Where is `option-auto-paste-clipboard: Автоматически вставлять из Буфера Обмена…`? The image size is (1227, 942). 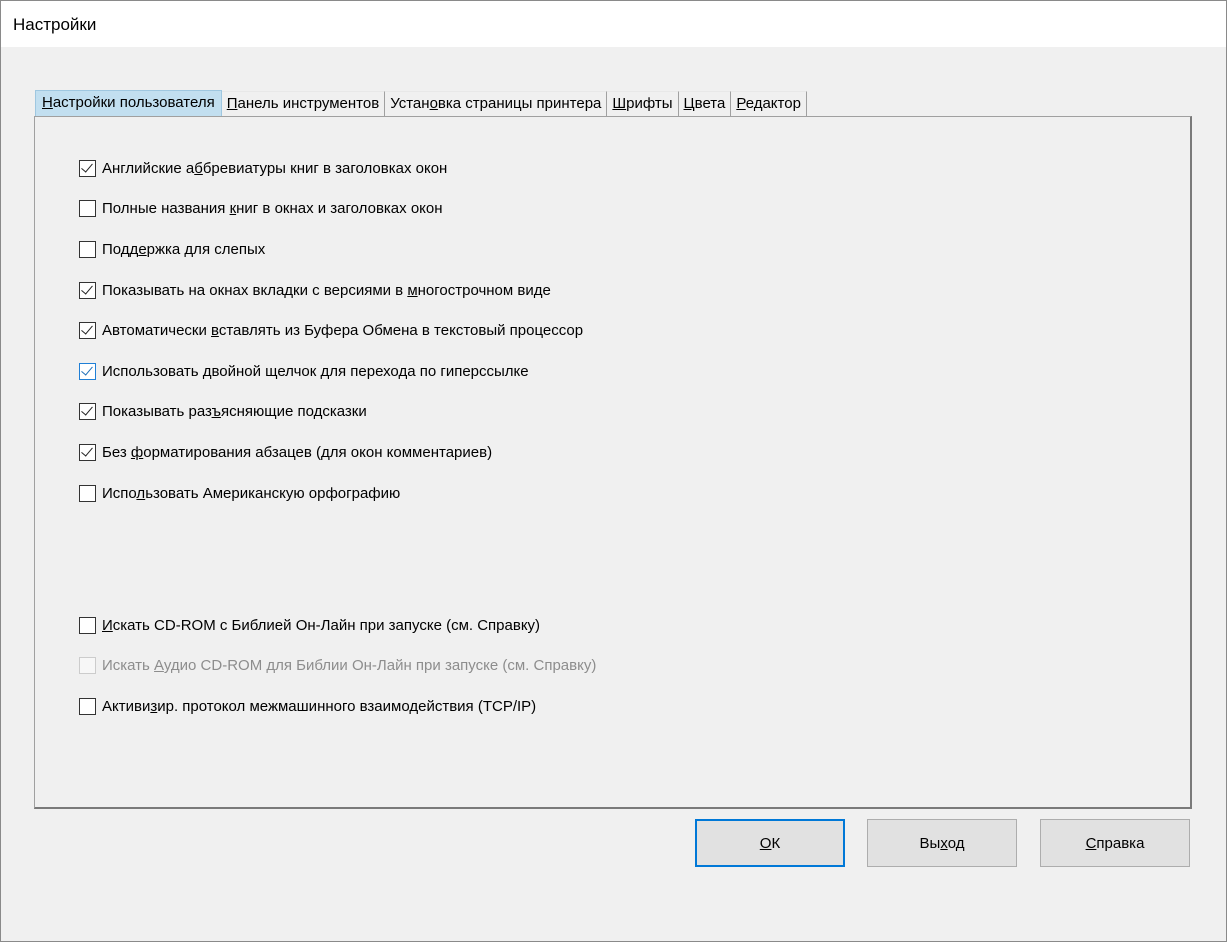 option-auto-paste-clipboard: Автоматически вставлять из Буфера Обмена… is located at coordinates (331, 330).